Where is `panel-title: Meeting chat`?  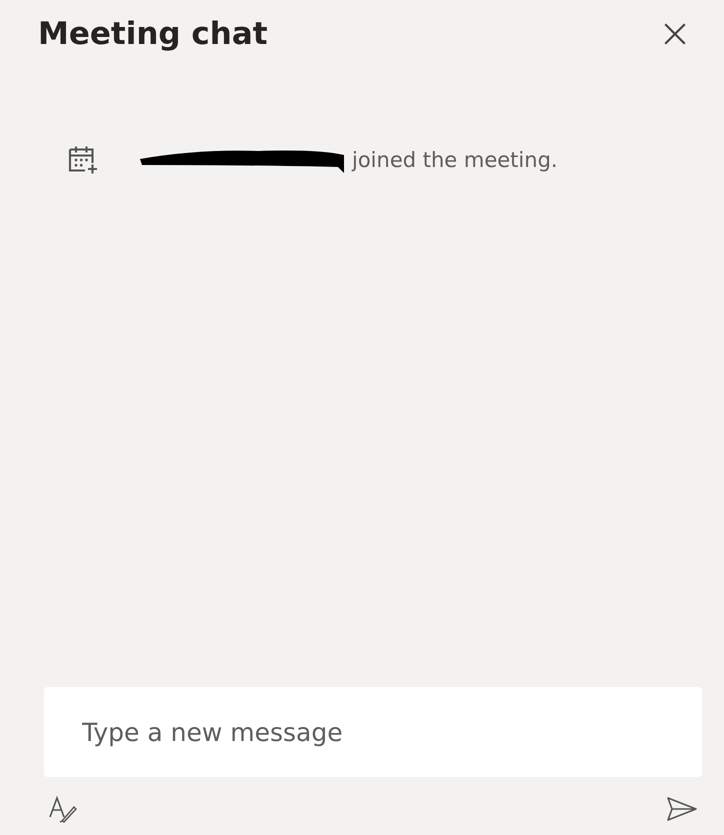 panel-title: Meeting chat is located at coordinates (153, 34).